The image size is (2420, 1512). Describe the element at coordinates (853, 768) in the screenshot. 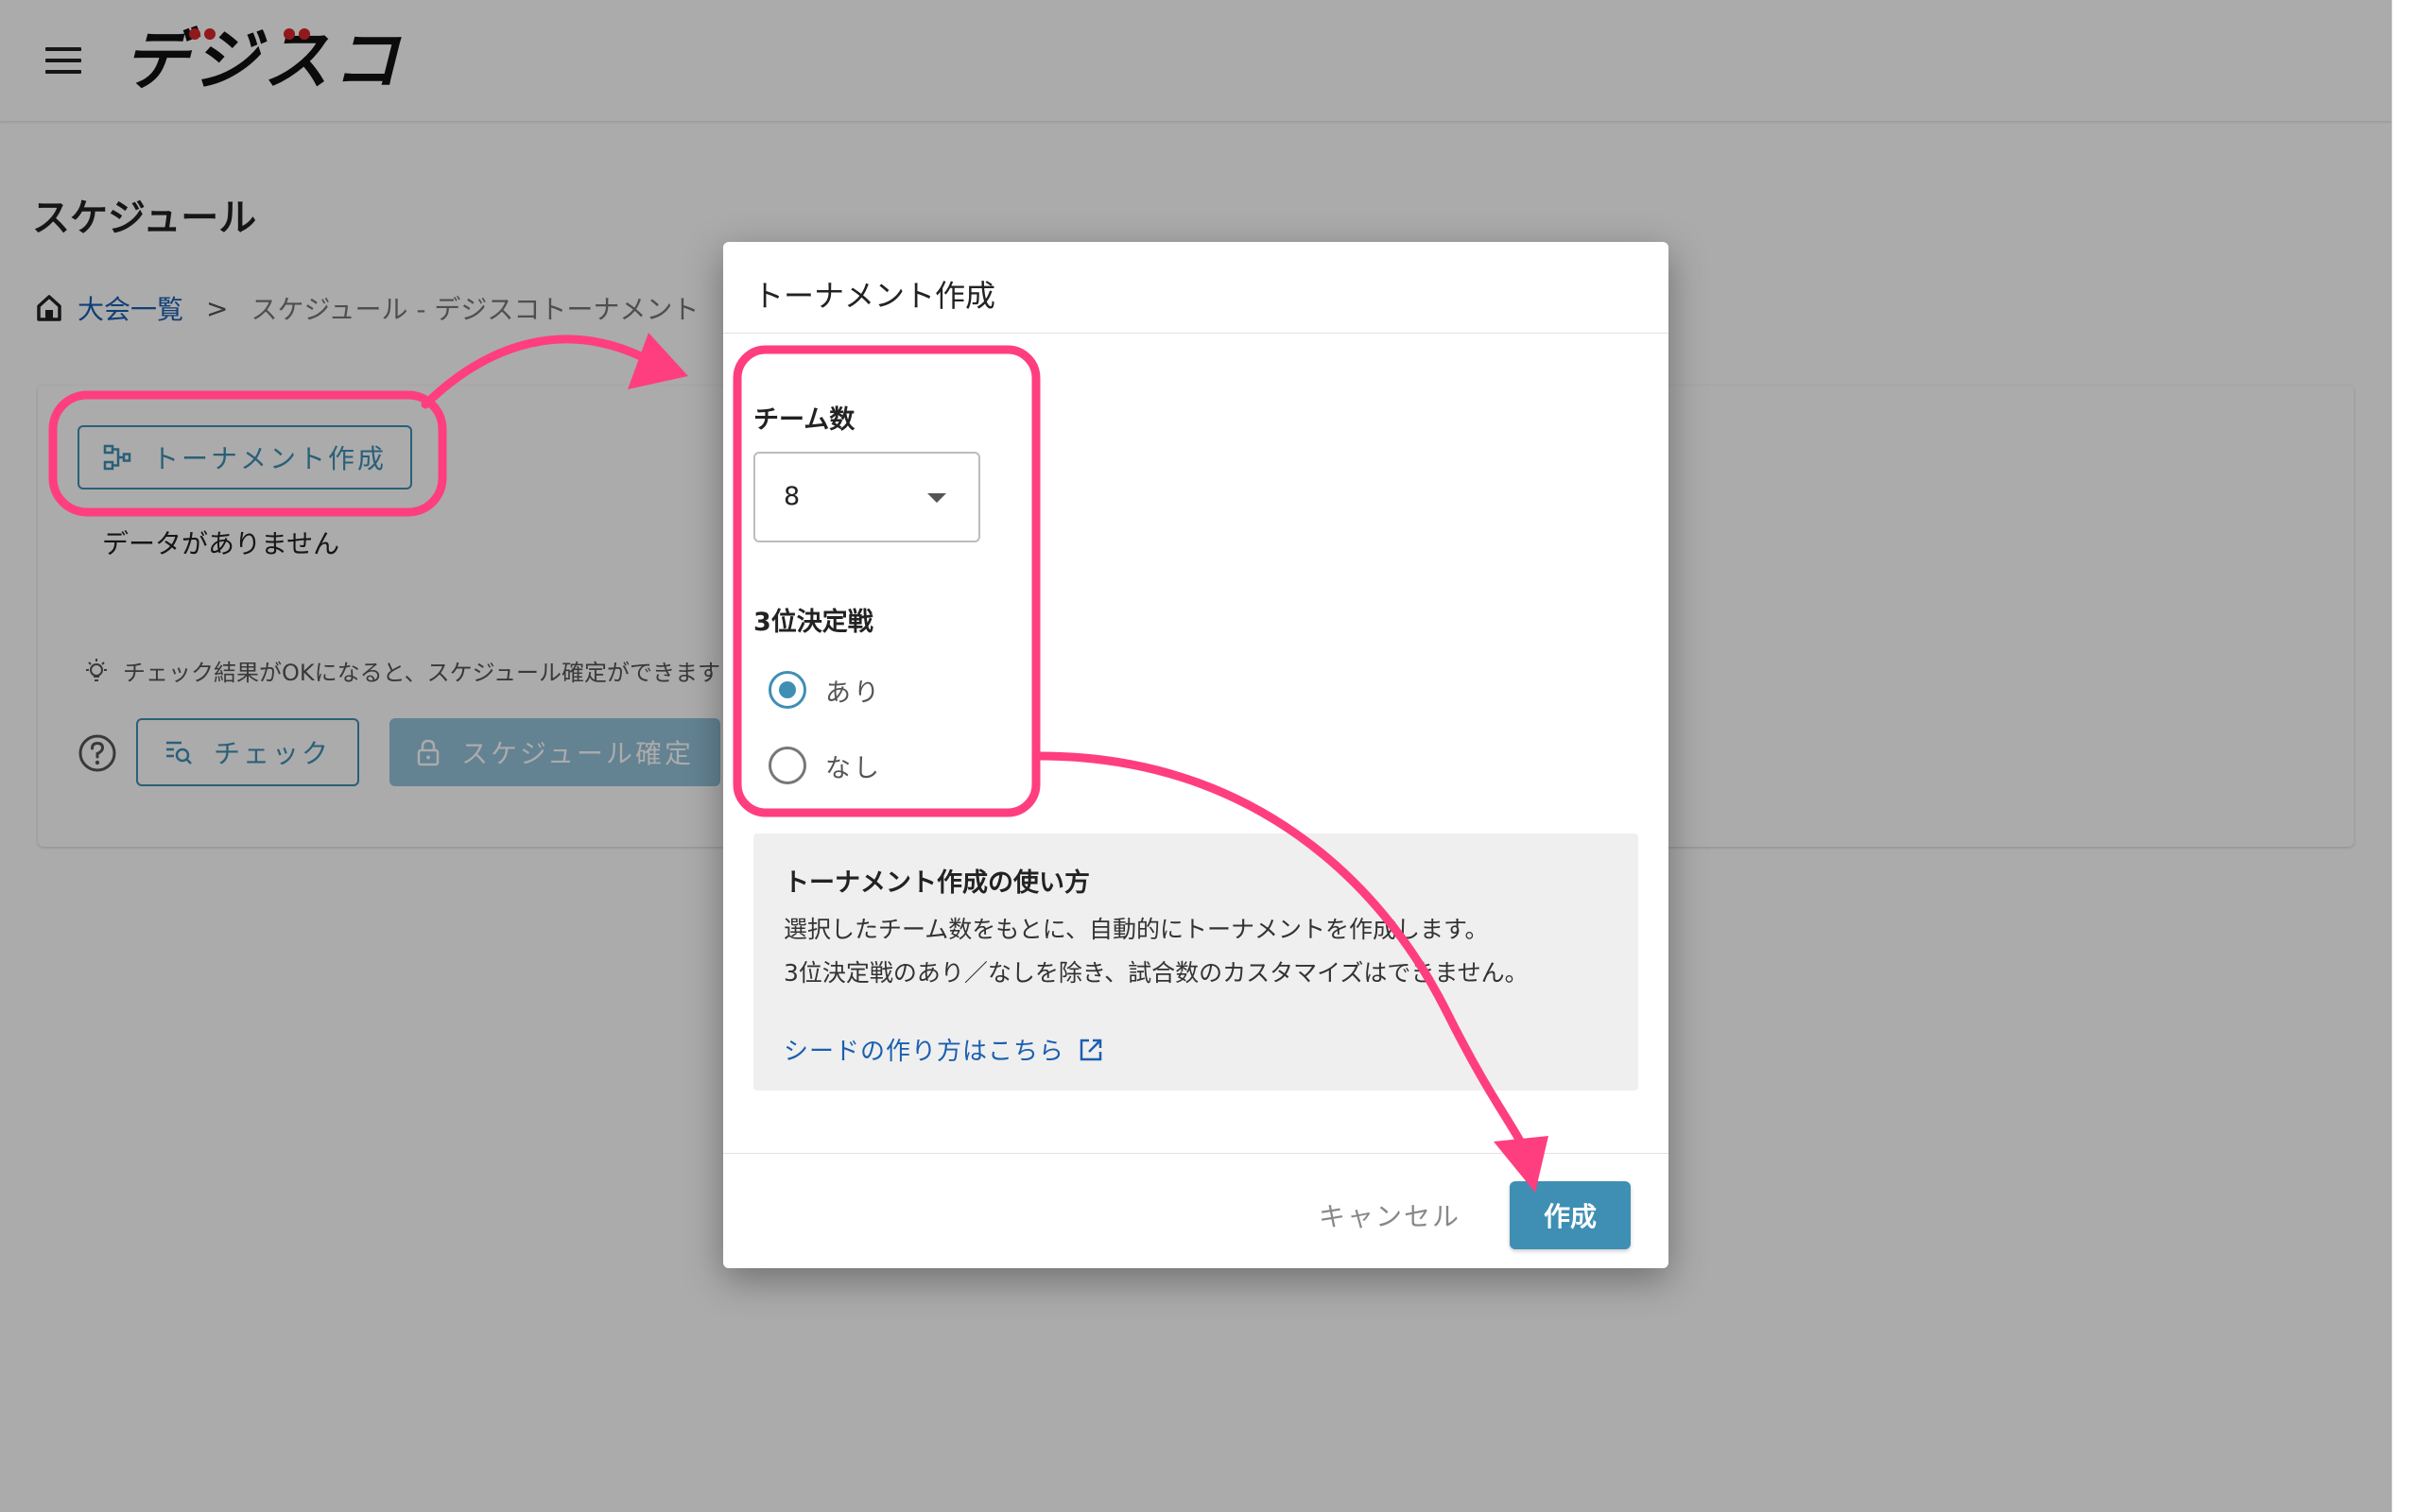

I see `radio-label: なし` at that location.